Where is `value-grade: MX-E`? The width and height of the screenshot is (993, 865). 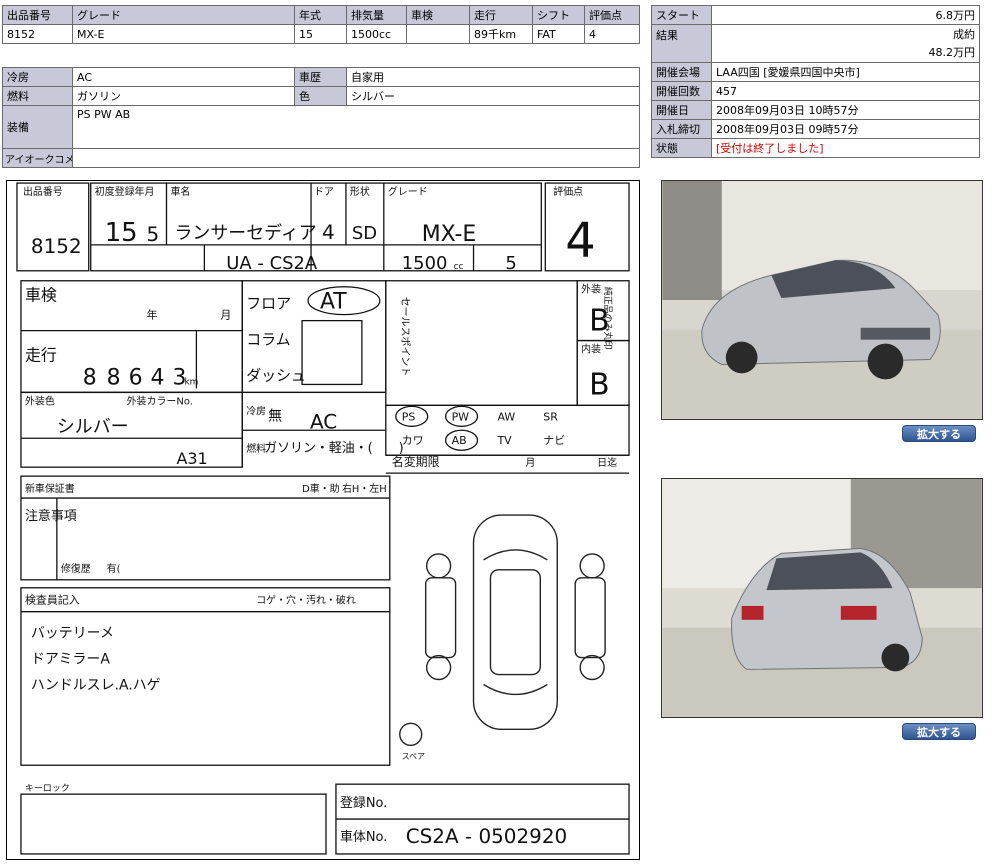 value-grade: MX-E is located at coordinates (183, 34).